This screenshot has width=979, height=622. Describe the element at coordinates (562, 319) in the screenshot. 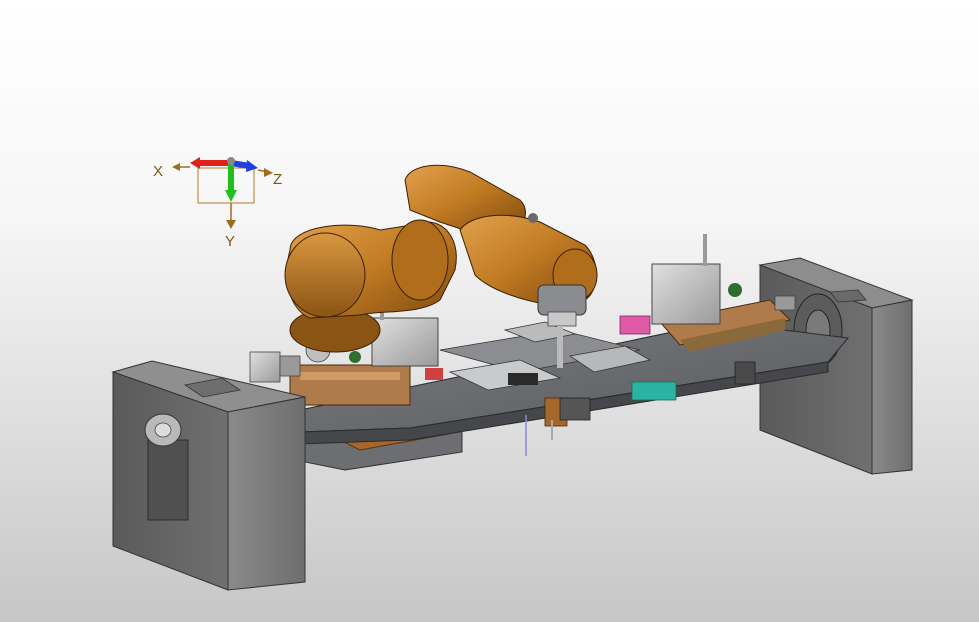

I see `robot-gripper` at that location.